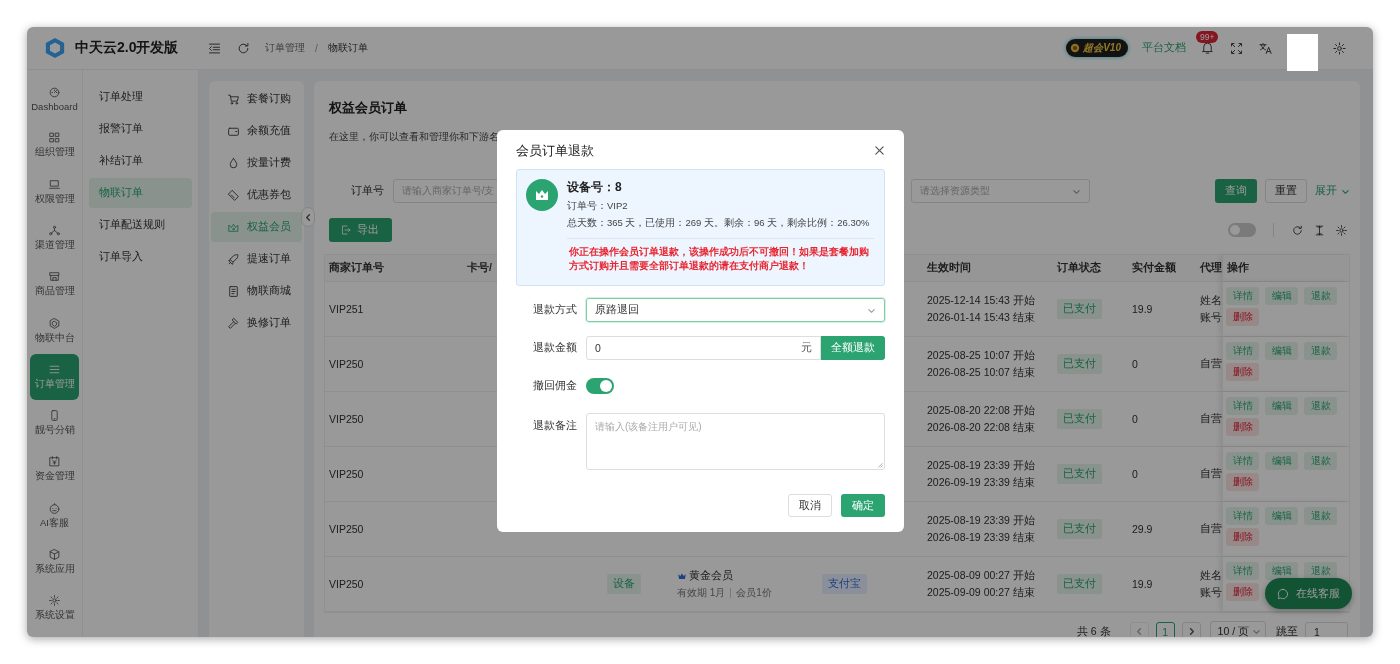  Describe the element at coordinates (347, 48) in the screenshot. I see `breadcrumb-link: 物联订单` at that location.